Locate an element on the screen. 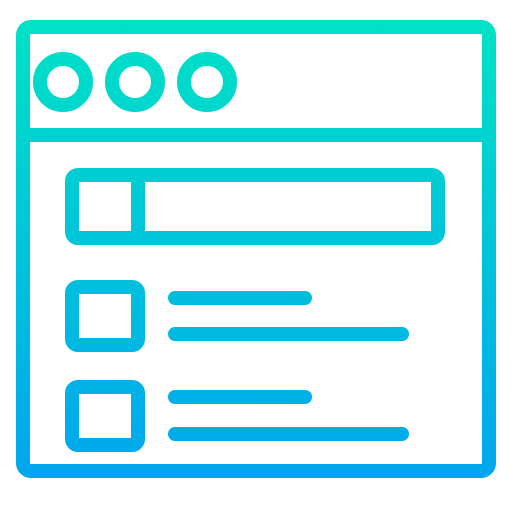  search-bar-outline is located at coordinates (255, 206).